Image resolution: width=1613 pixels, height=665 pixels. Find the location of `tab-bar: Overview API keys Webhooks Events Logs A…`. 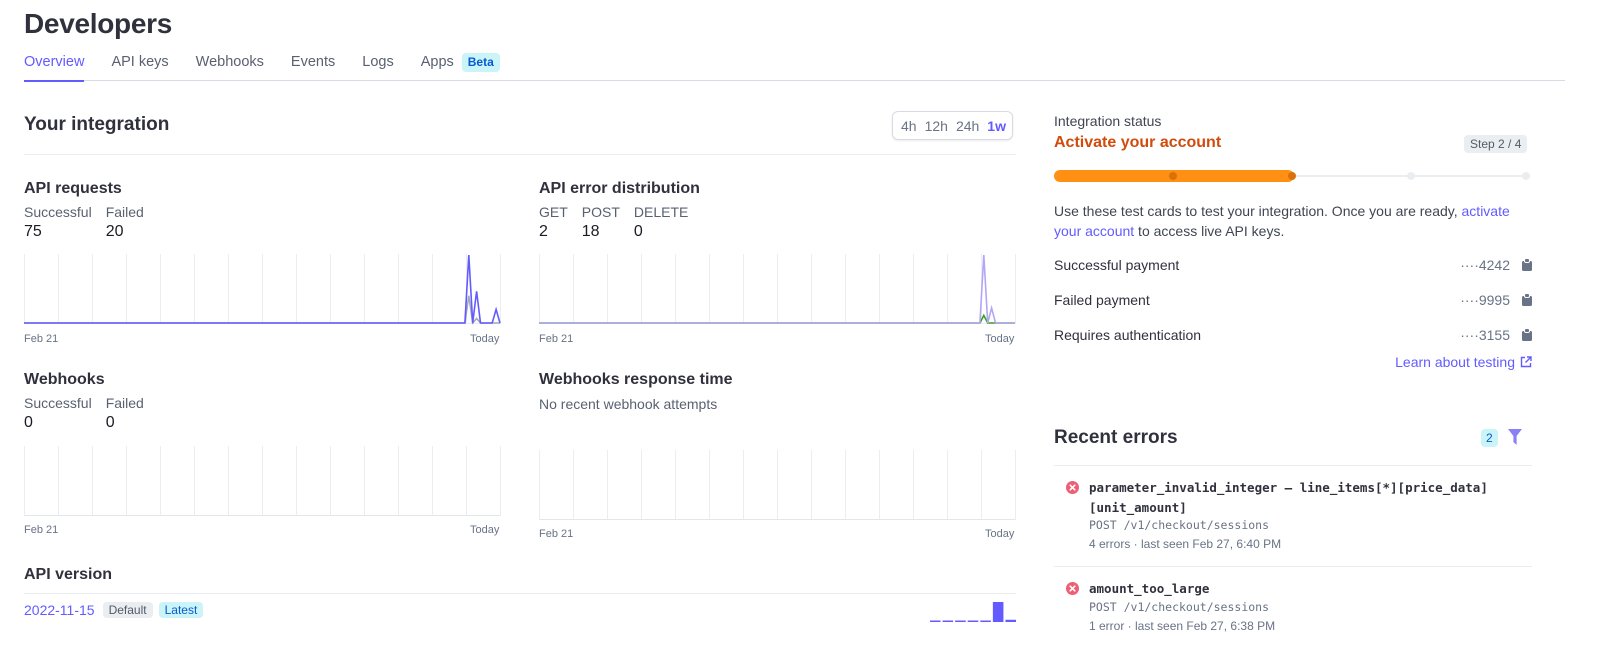

tab-bar: Overview API keys Webhooks Events Logs A… is located at coordinates (794, 67).